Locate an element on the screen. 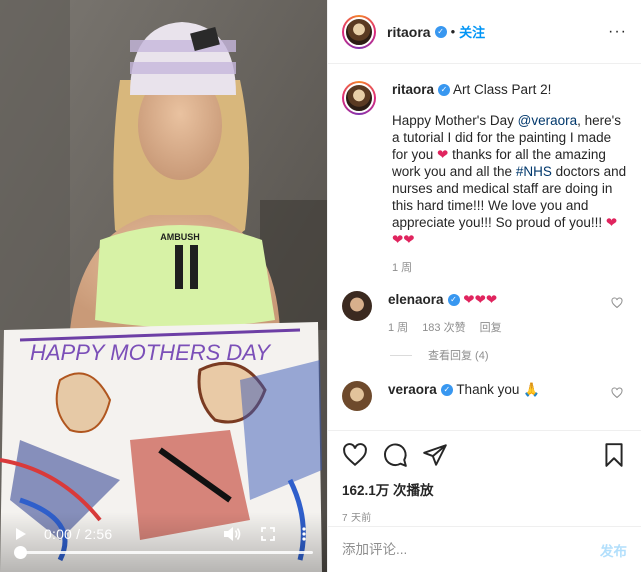 The width and height of the screenshot is (641, 572). heart-emoji-icon: ❤ is located at coordinates (443, 154).